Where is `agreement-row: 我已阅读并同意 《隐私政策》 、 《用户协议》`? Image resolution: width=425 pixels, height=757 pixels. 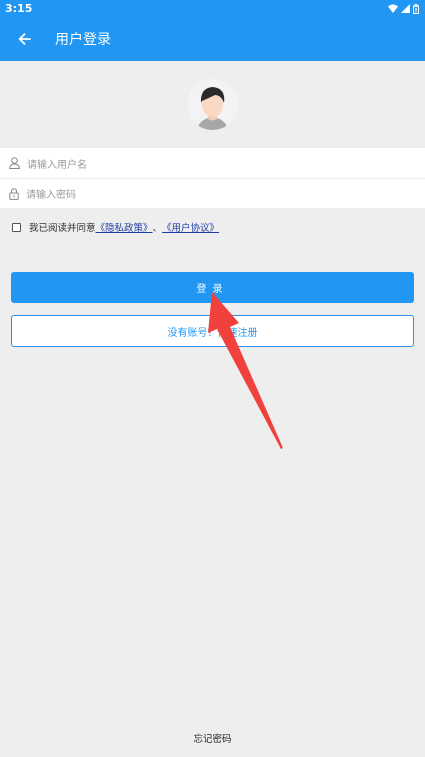
agreement-row: 我已阅读并同意 《隐私政策》 、 《用户协议》 is located at coordinates (115, 227).